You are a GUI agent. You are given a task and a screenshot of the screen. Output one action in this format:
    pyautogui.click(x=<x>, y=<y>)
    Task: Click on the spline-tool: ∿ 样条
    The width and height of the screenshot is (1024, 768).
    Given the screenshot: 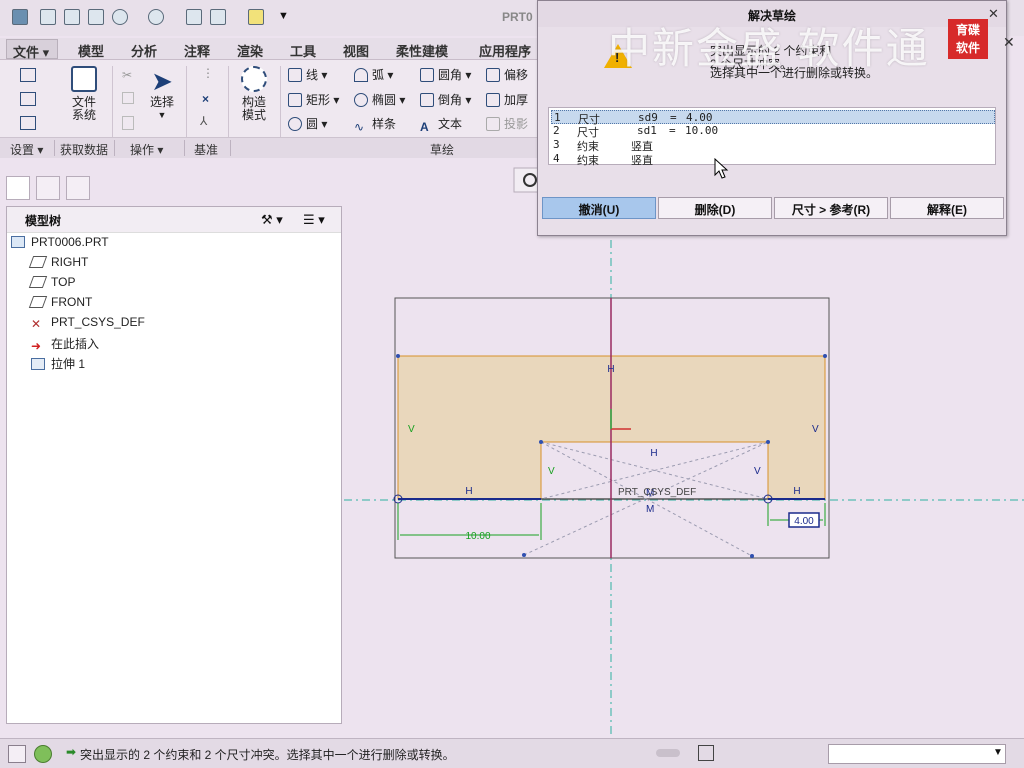 What is the action you would take?
    pyautogui.click(x=375, y=124)
    